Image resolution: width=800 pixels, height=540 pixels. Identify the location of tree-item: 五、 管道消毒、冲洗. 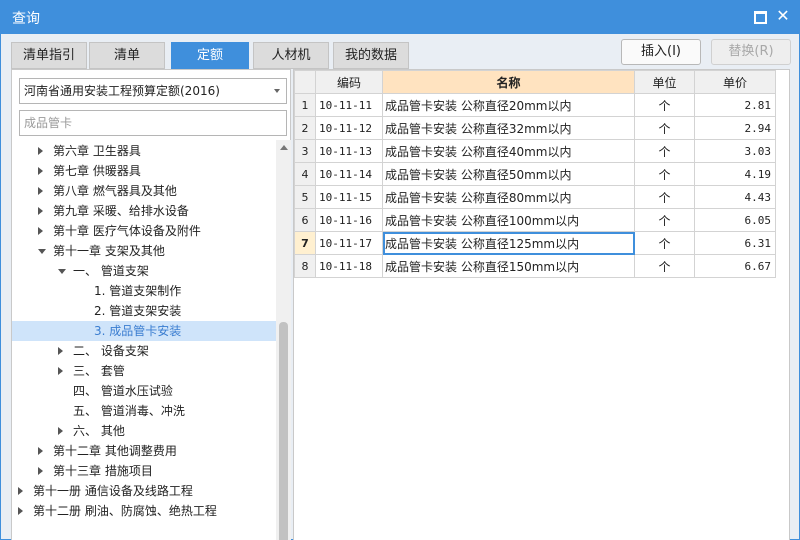
(144, 411).